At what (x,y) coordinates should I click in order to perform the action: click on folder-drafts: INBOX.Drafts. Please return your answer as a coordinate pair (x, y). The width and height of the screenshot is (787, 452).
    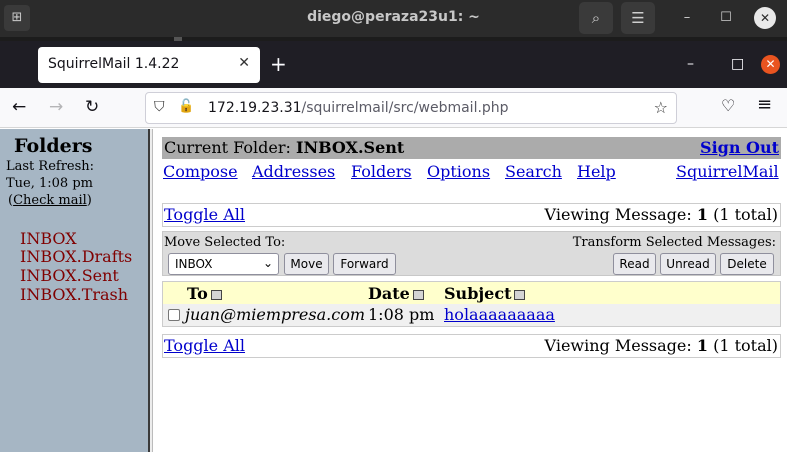
    Looking at the image, I should click on (76, 256).